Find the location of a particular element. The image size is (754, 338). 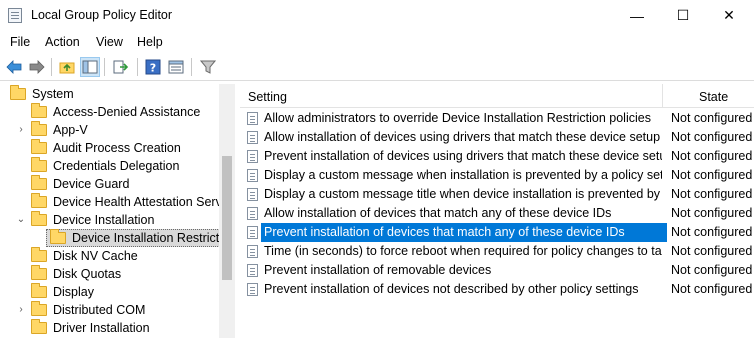

menu-help: Help is located at coordinates (150, 42).